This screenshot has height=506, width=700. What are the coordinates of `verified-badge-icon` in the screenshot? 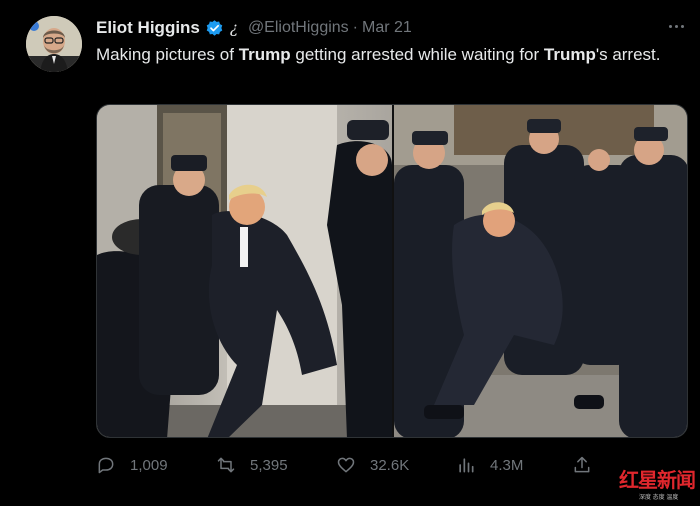 It's located at (214, 28).